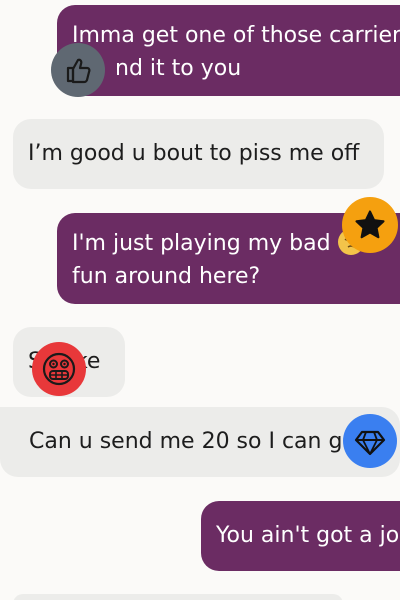  What do you see at coordinates (308, 535) in the screenshot?
I see `message-text-line: You ain't got a jo` at bounding box center [308, 535].